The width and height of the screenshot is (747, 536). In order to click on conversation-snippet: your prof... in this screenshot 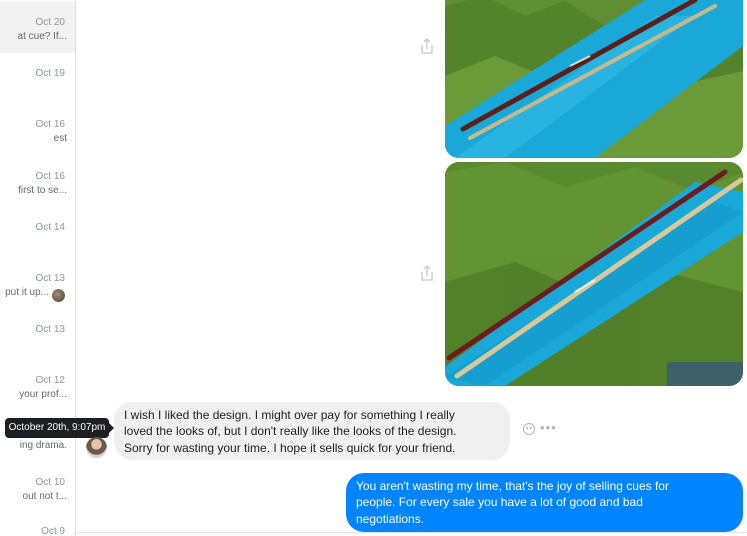, I will do `click(43, 394)`.